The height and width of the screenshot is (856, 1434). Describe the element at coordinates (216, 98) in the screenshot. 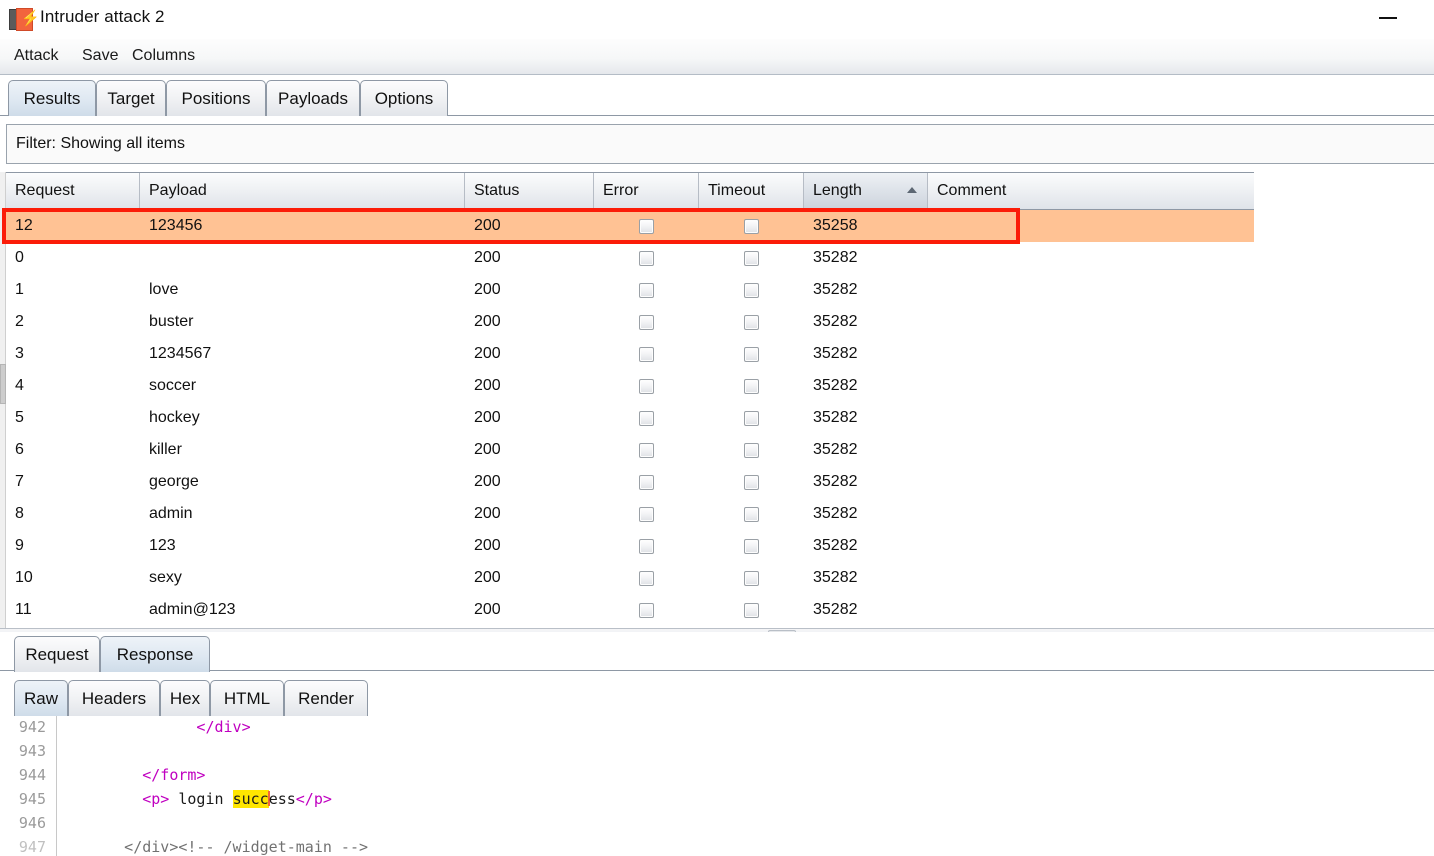

I see `tab-positions: Positions` at that location.